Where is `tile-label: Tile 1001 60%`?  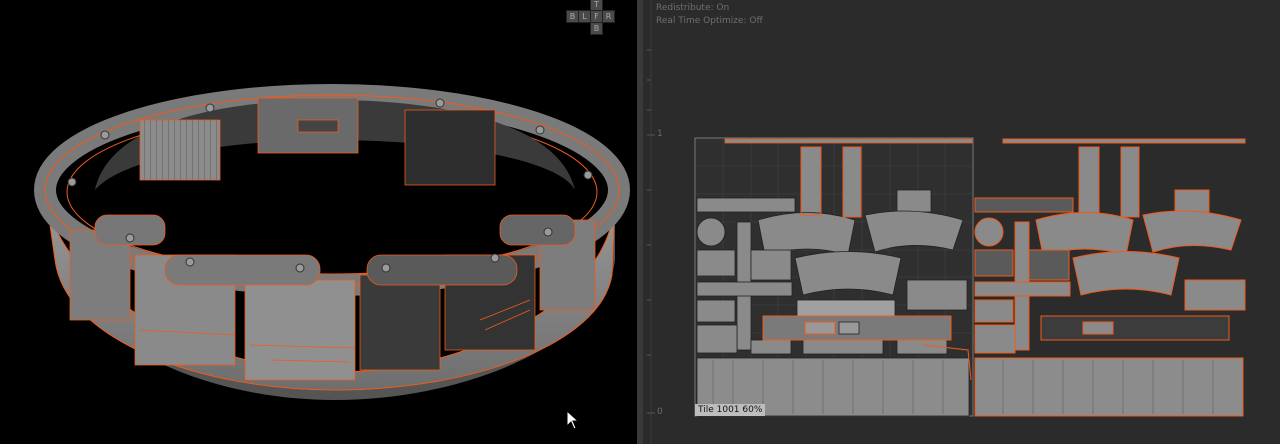
tile-label: Tile 1001 60% is located at coordinates (730, 410).